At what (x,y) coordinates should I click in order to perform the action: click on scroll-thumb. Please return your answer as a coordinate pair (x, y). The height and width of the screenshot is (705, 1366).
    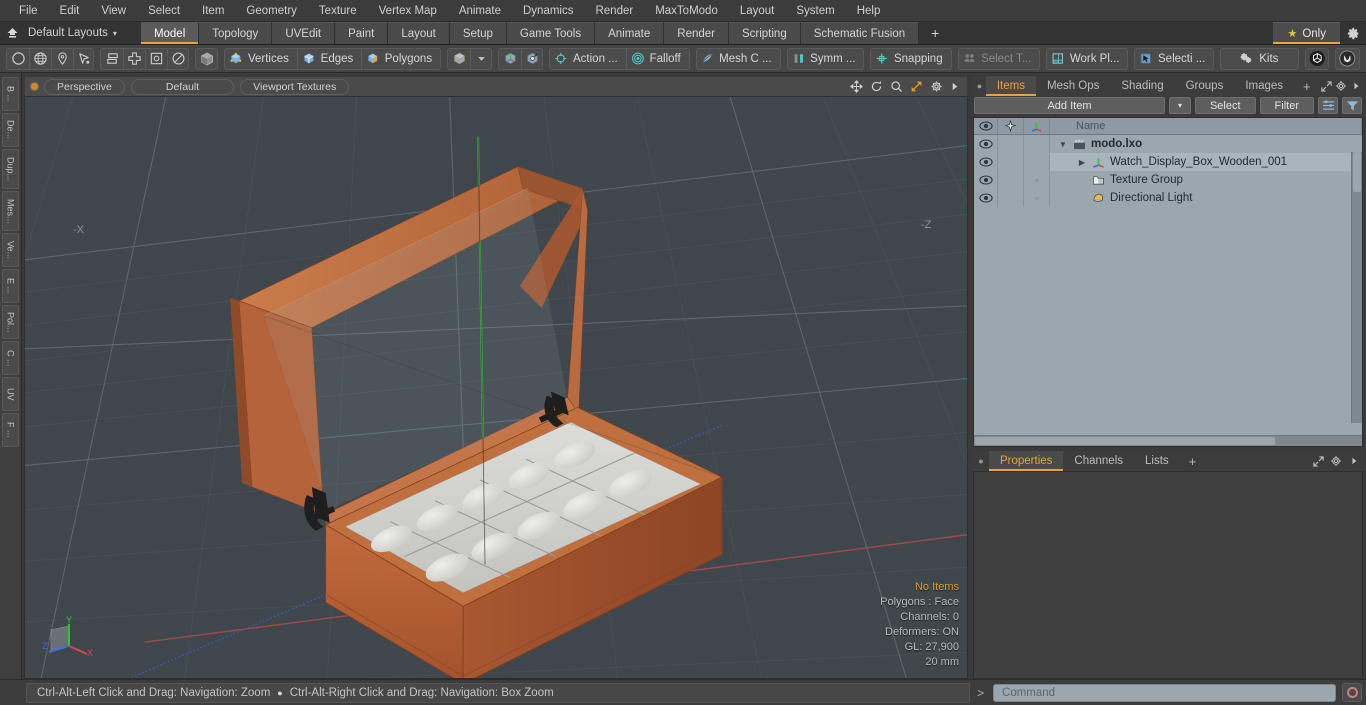
    Looking at the image, I should click on (1357, 172).